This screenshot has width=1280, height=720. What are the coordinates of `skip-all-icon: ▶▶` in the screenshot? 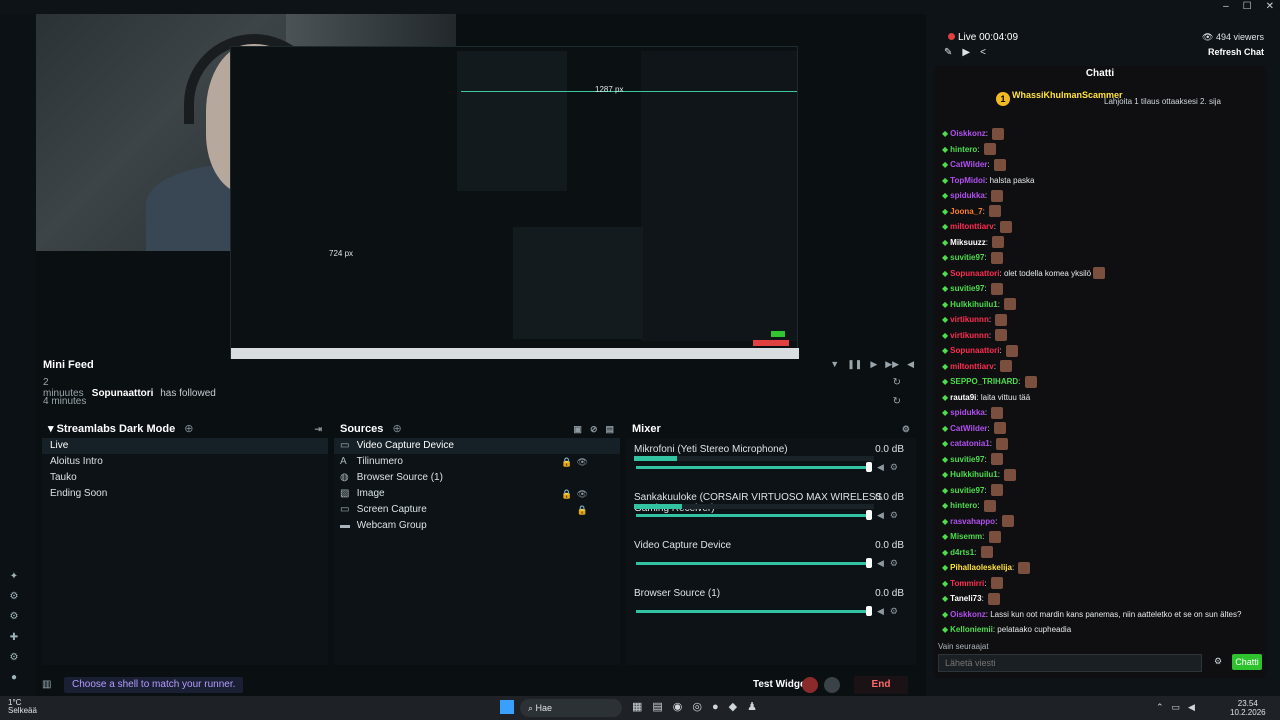 It's located at (892, 364).